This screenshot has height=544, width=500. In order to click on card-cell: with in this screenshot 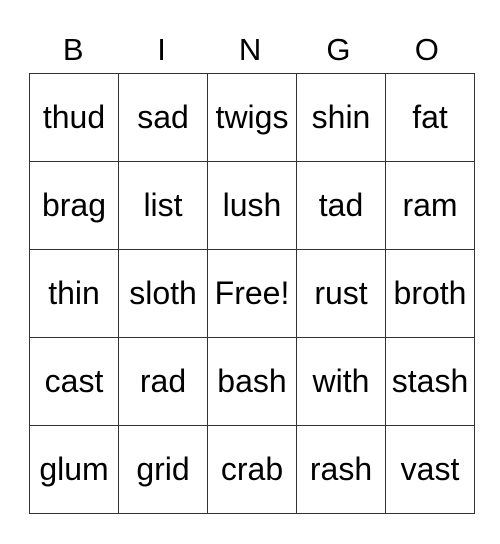, I will do `click(341, 381)`.